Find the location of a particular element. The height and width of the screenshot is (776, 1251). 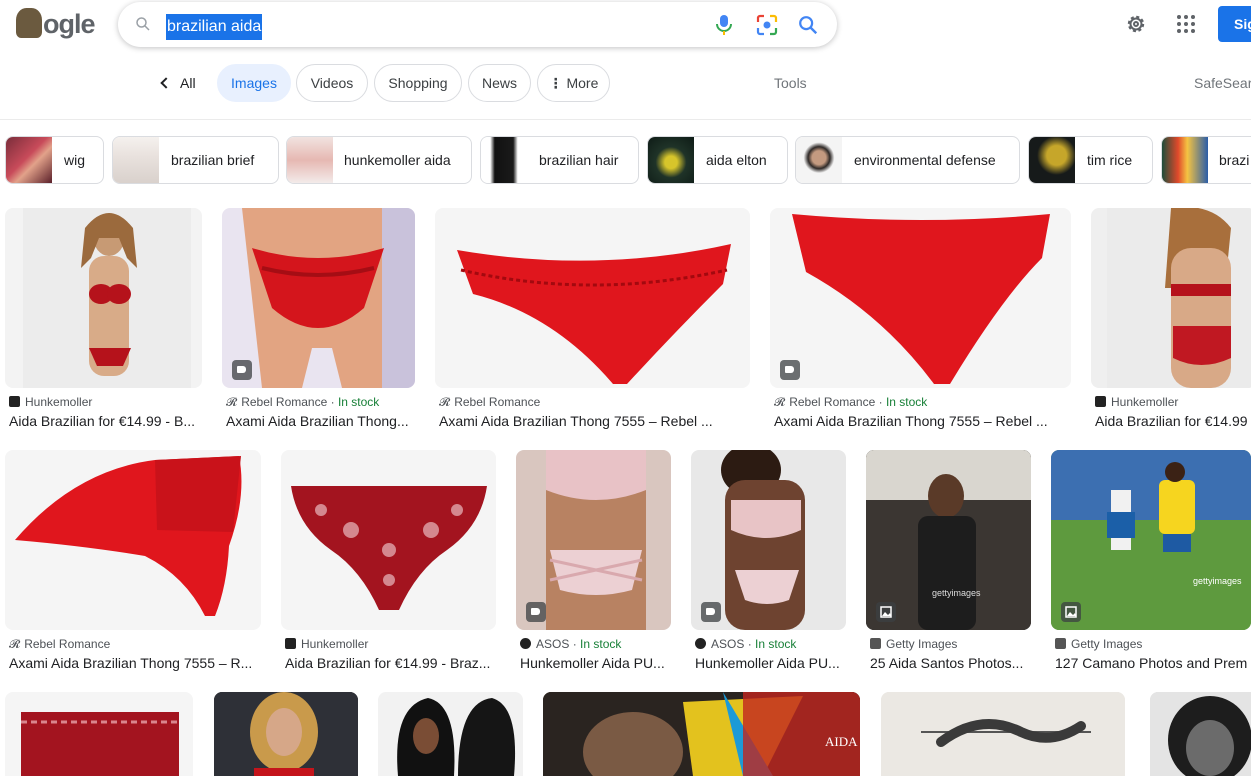

result-source: Getty Images is located at coordinates (1098, 644).